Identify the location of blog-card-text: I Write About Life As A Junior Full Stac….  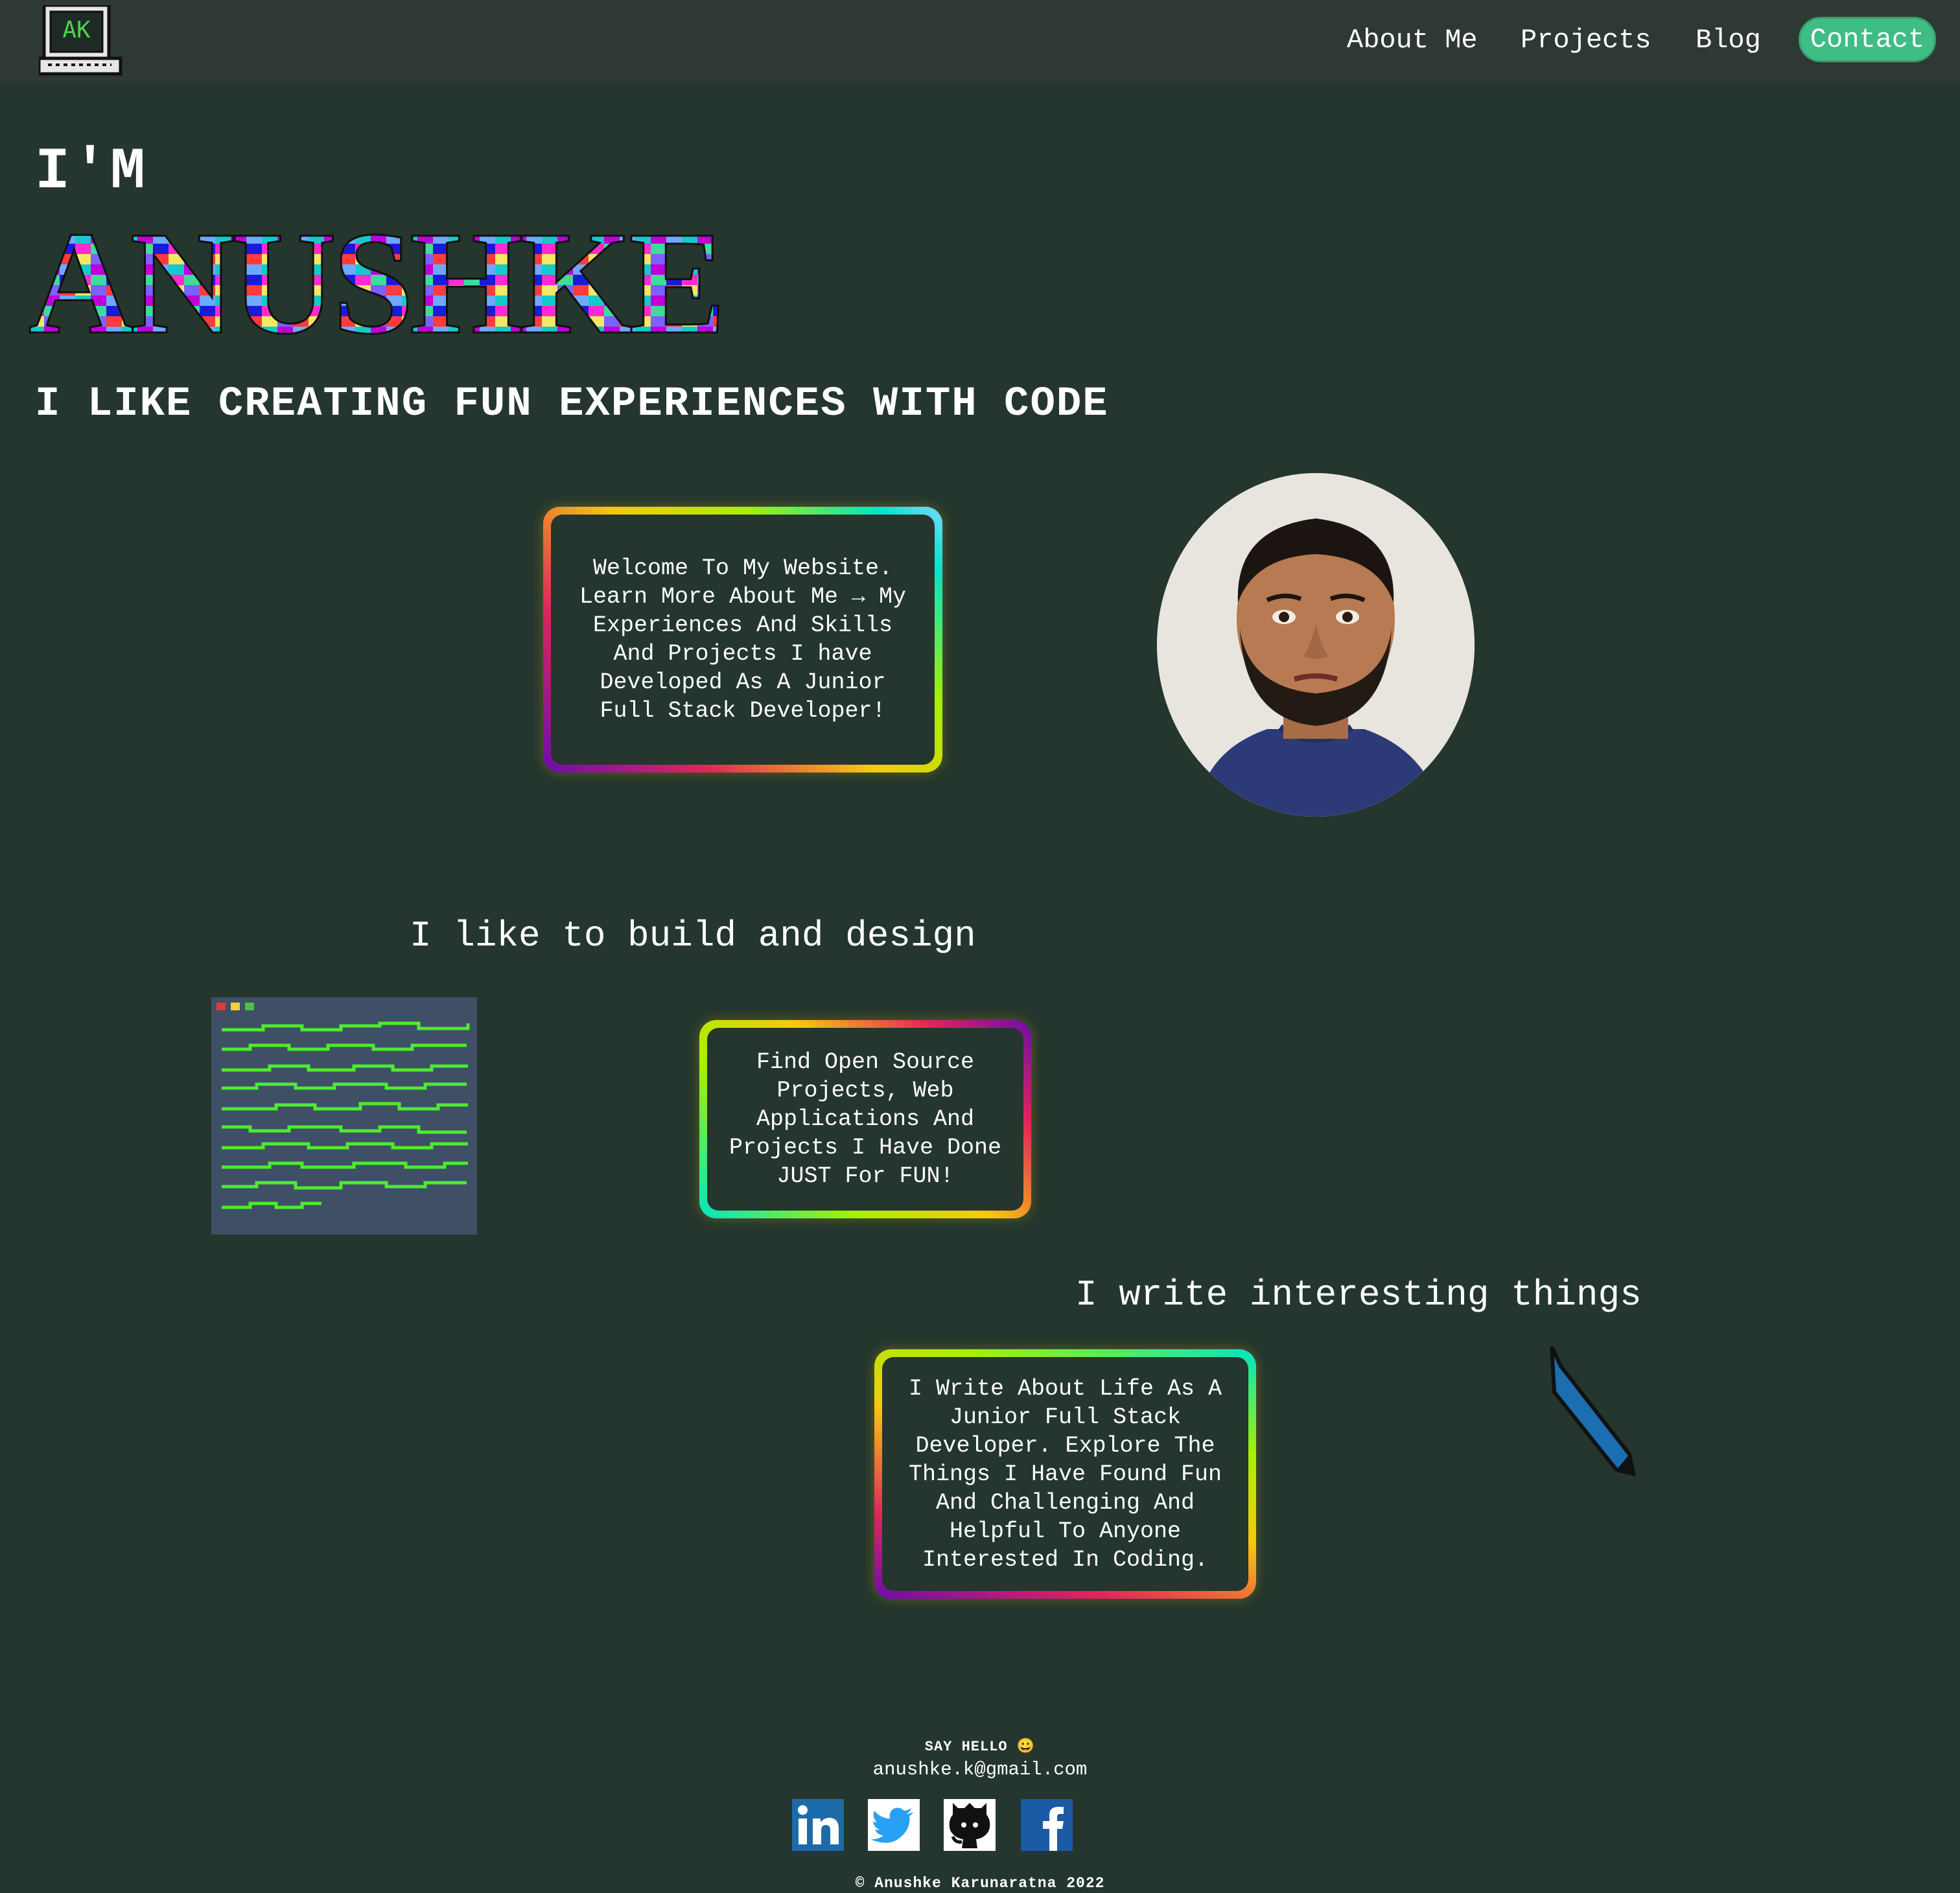
(1065, 1474).